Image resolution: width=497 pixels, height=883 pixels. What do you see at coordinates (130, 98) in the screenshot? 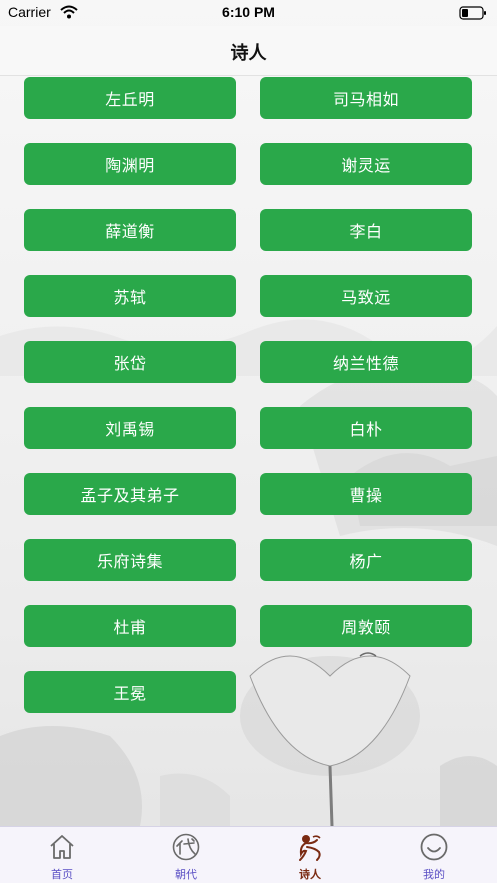
I see `poet-button: 左丘明` at bounding box center [130, 98].